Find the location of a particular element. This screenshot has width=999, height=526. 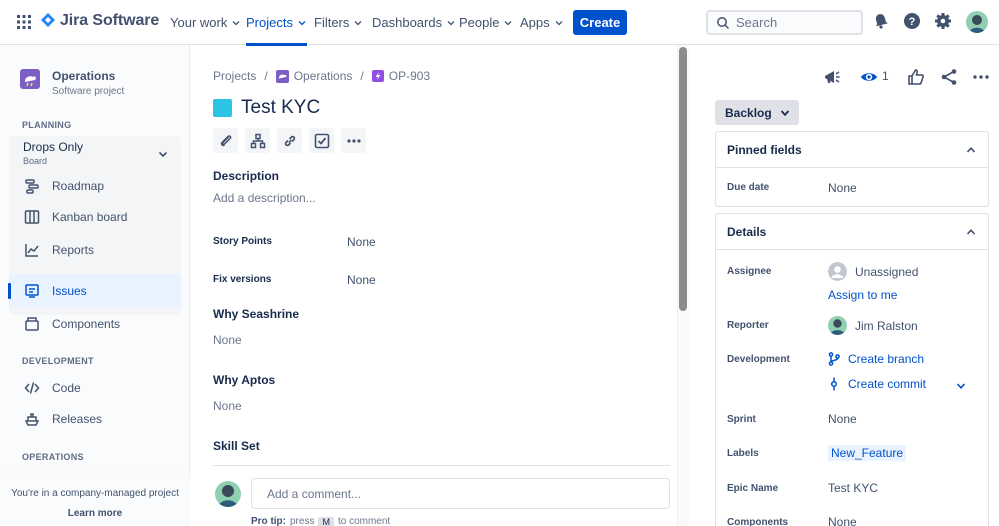

settings-gear-icon is located at coordinates (944, 22).